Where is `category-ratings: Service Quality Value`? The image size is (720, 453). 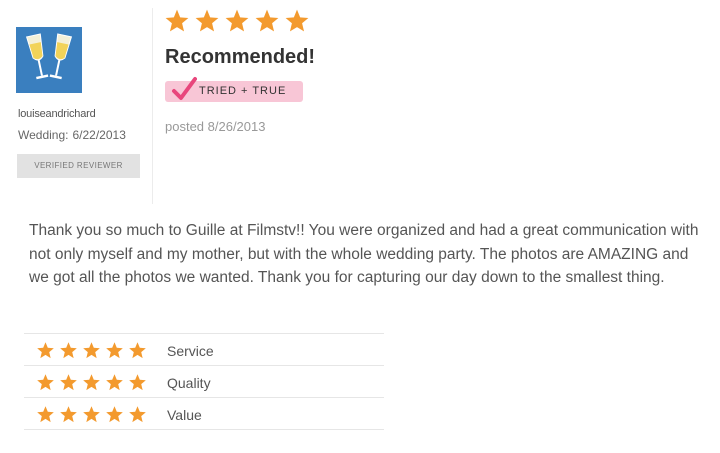
category-ratings: Service Quality Value is located at coordinates (204, 381).